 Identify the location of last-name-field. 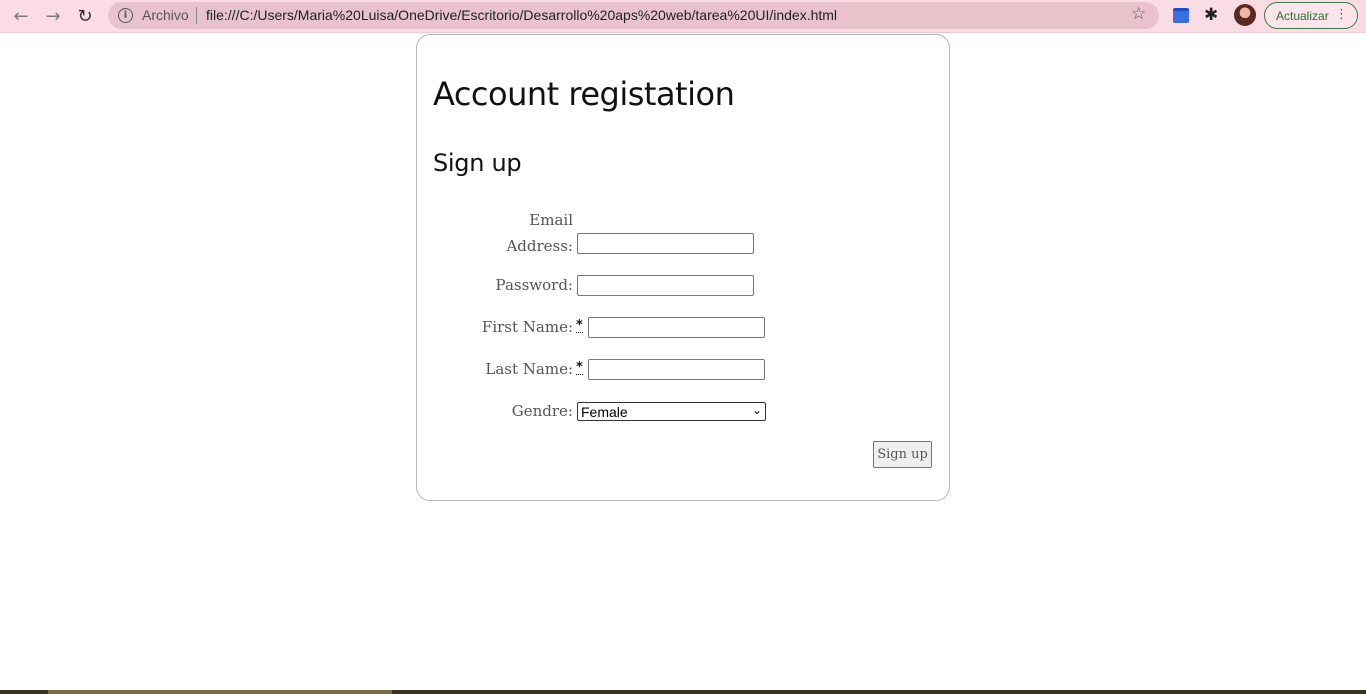
(676, 369).